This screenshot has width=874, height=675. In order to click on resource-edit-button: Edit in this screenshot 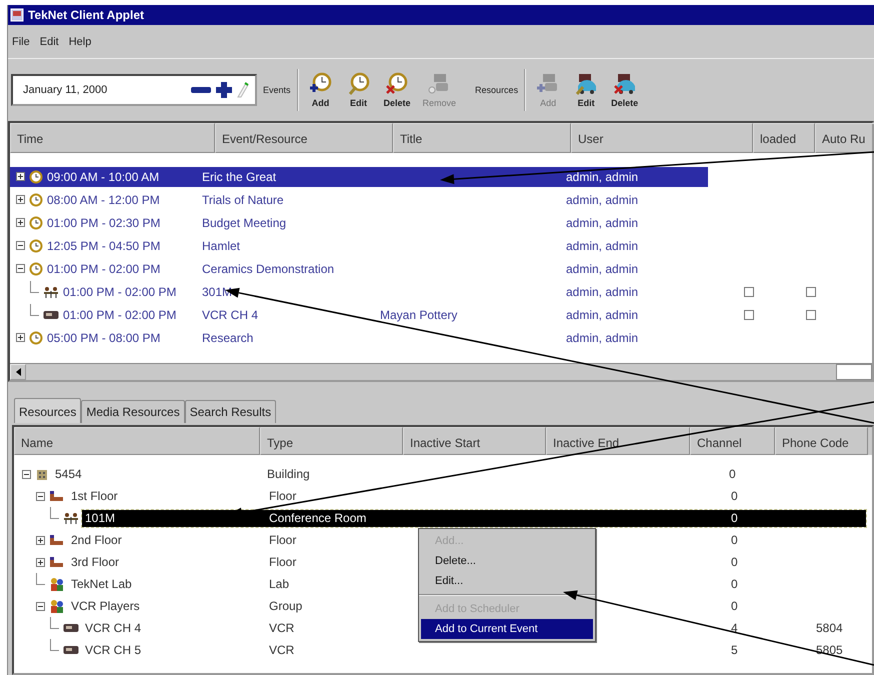, I will do `click(586, 90)`.